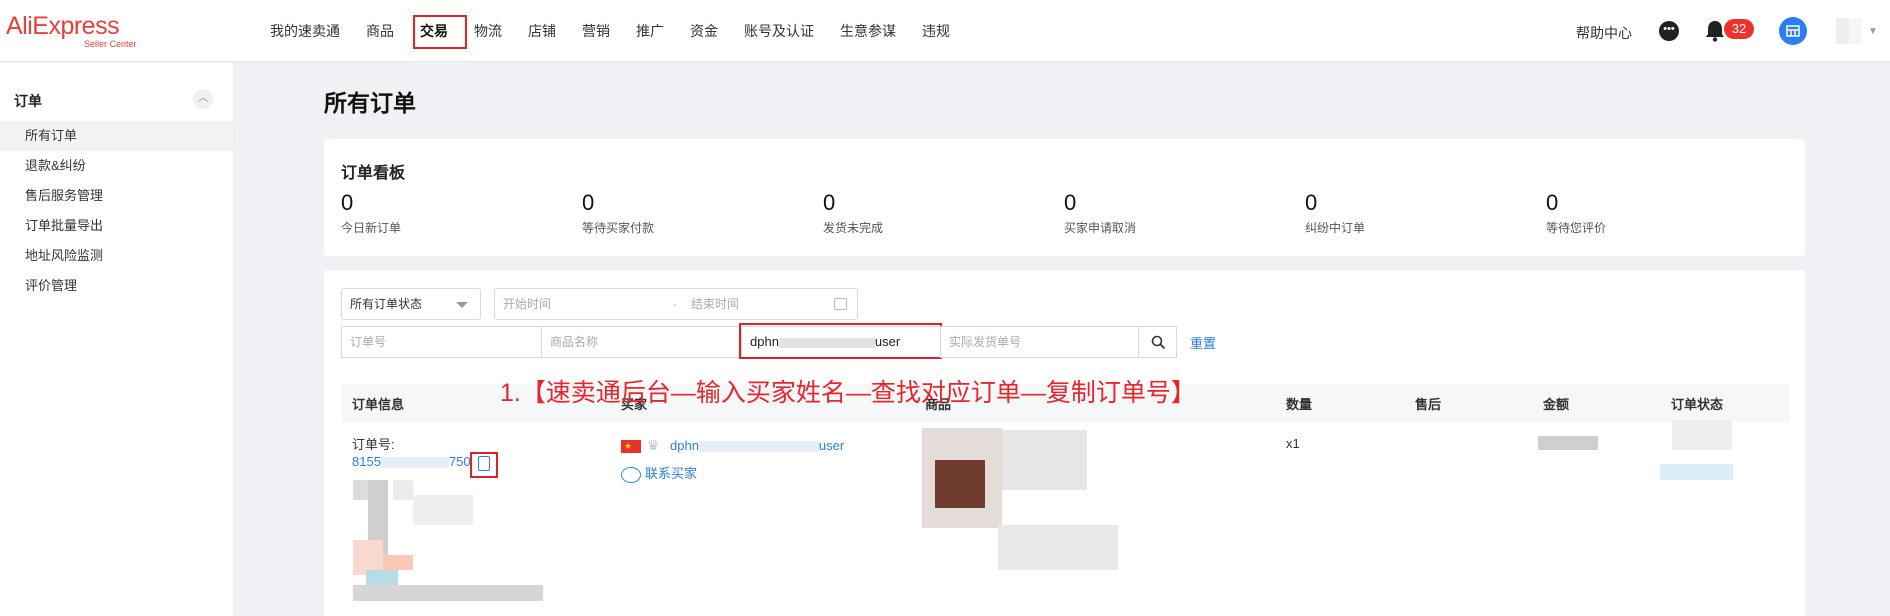 The width and height of the screenshot is (1890, 616). Describe the element at coordinates (596, 31) in the screenshot. I see `nav-item-marketing: 营销` at that location.